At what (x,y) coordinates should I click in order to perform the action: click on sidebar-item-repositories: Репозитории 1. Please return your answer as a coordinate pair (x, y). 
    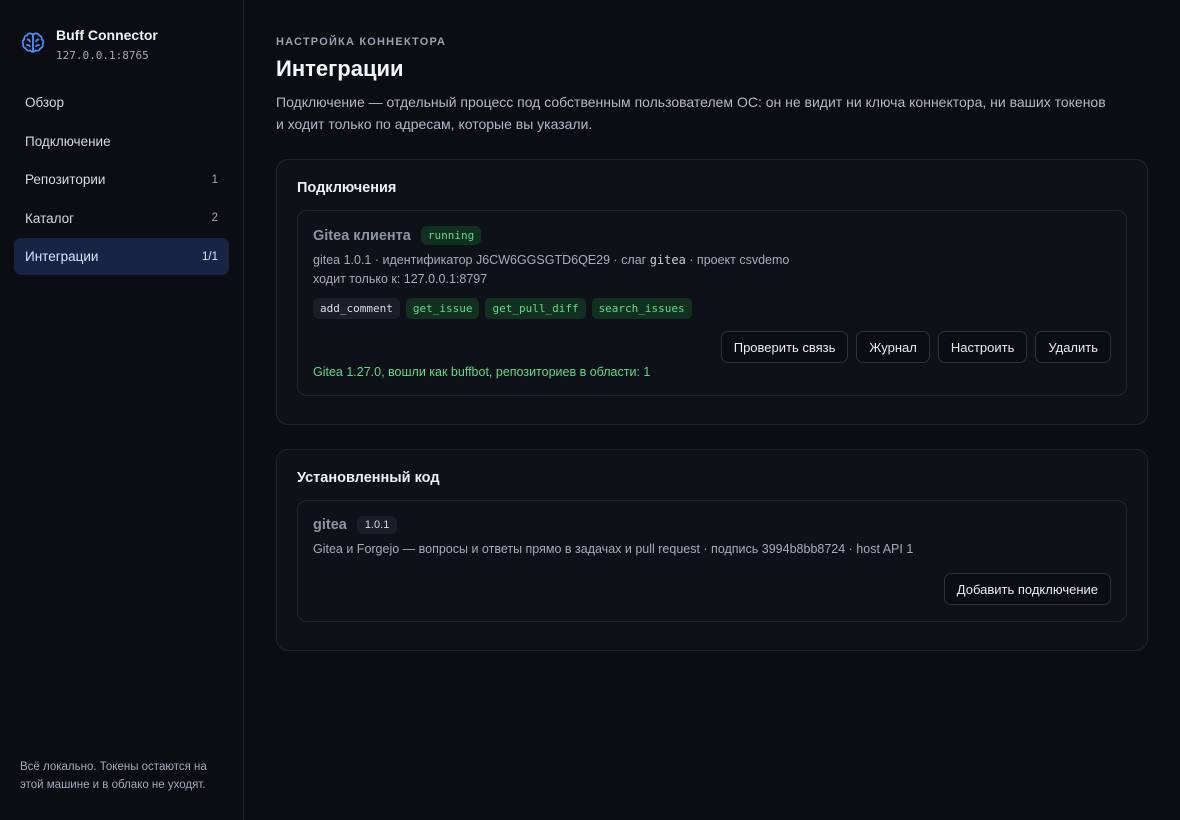
    Looking at the image, I should click on (121, 179).